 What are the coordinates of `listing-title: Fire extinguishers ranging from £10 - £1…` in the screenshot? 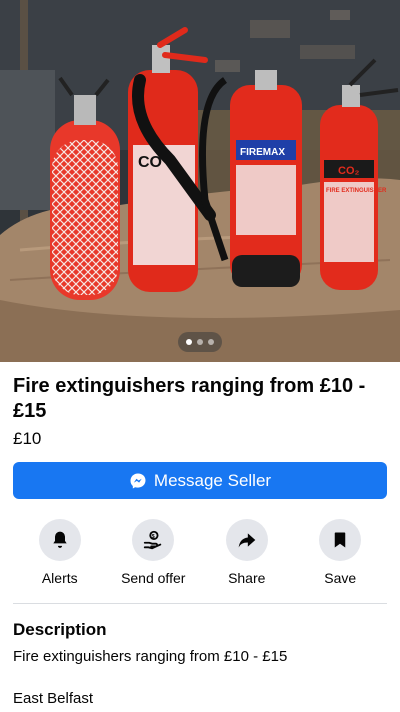 It's located at (189, 398).